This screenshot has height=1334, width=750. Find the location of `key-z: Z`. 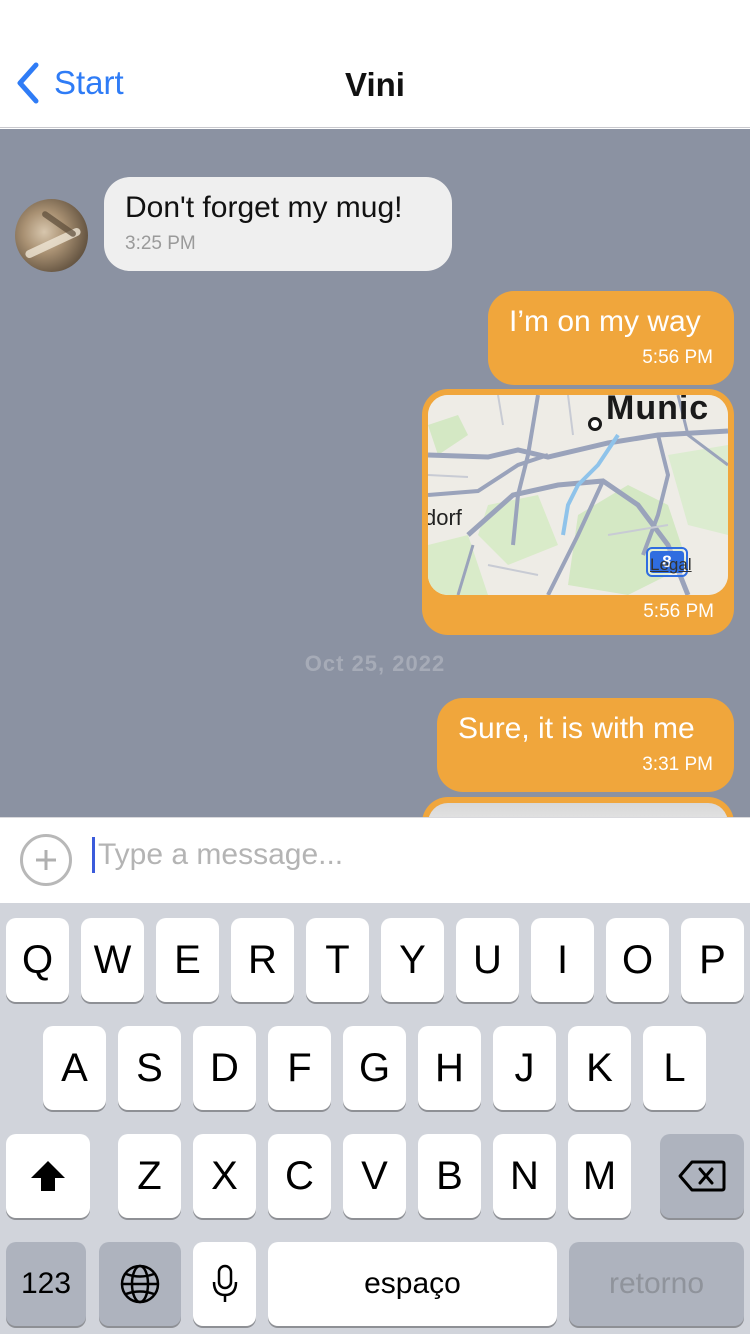

key-z: Z is located at coordinates (149, 1176).